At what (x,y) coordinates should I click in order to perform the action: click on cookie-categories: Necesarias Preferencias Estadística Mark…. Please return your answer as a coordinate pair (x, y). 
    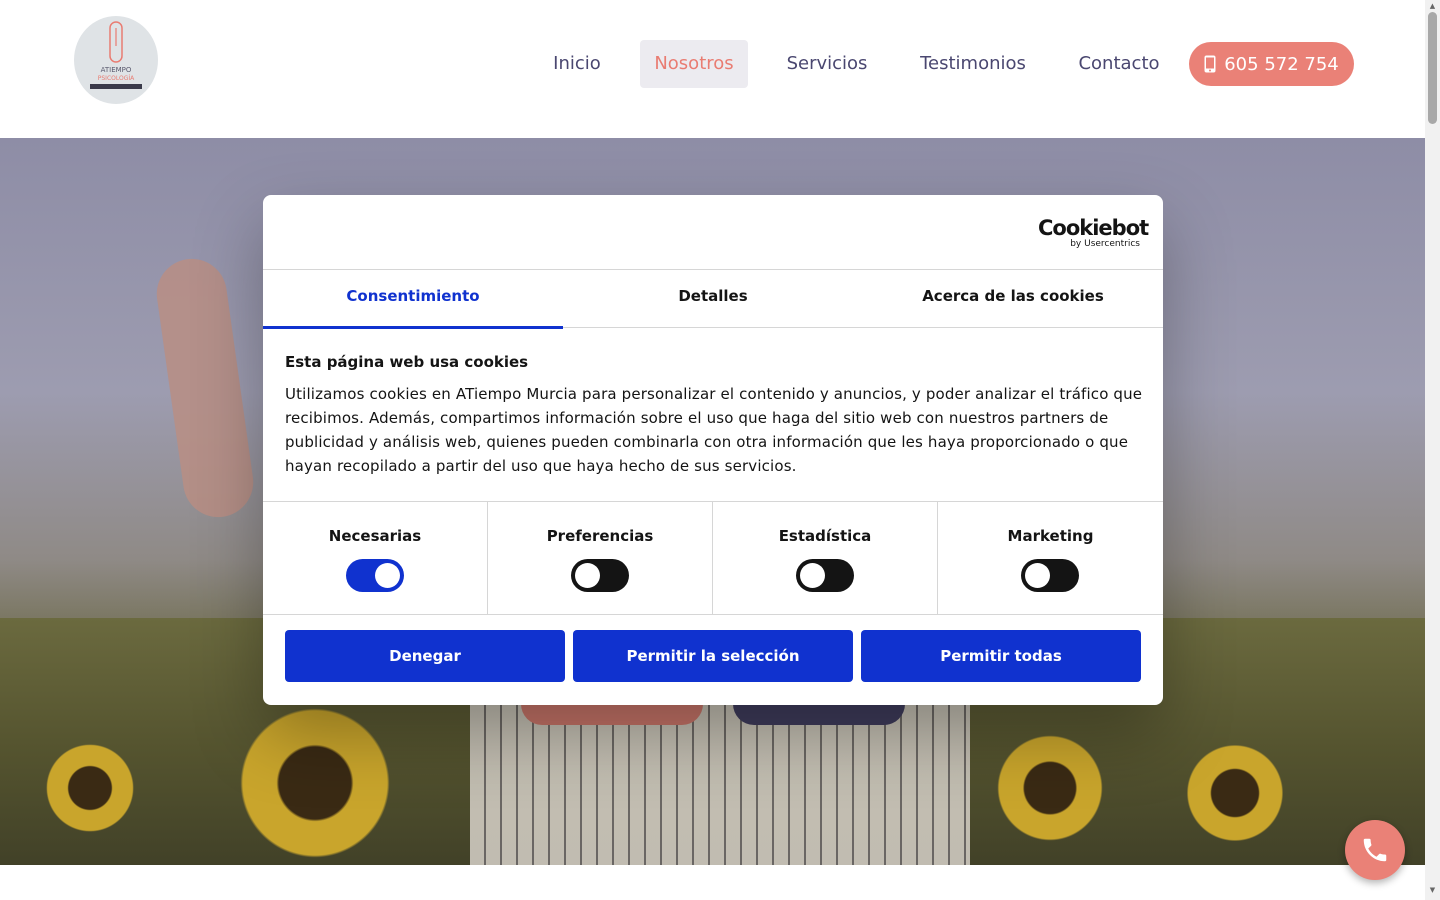
    Looking at the image, I should click on (713, 558).